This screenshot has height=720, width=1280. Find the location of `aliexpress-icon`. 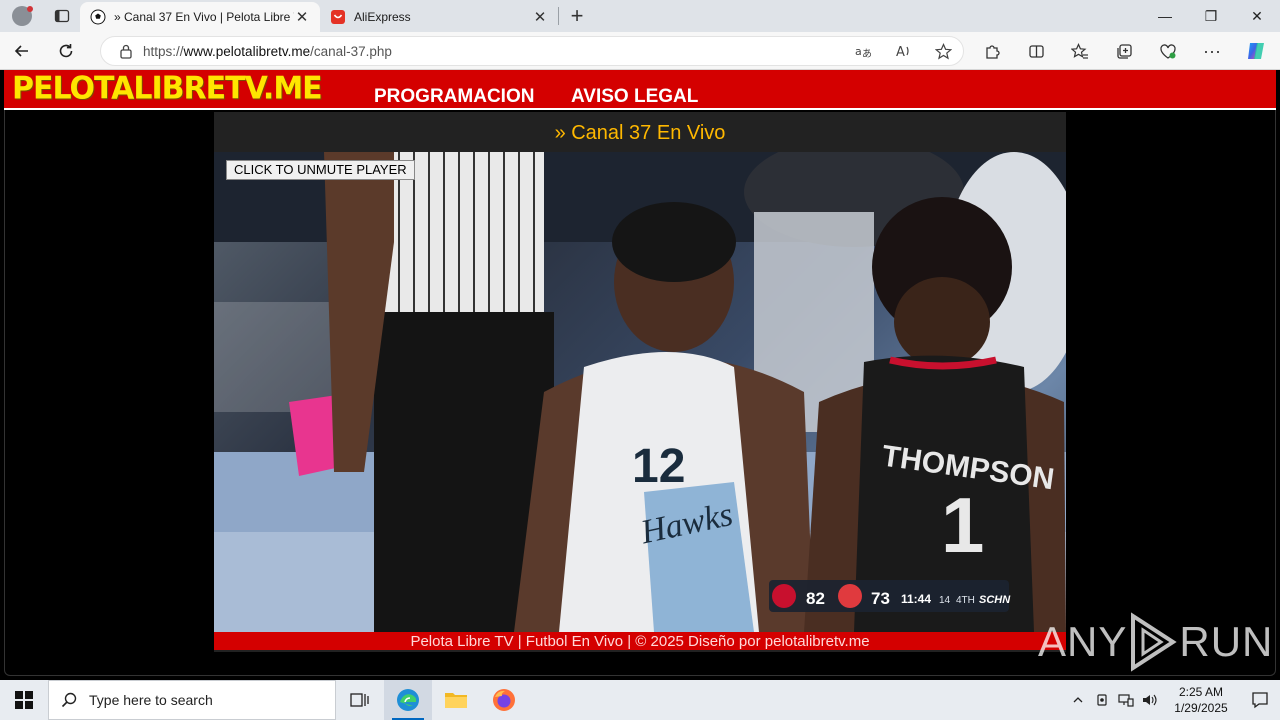

aliexpress-icon is located at coordinates (338, 17).